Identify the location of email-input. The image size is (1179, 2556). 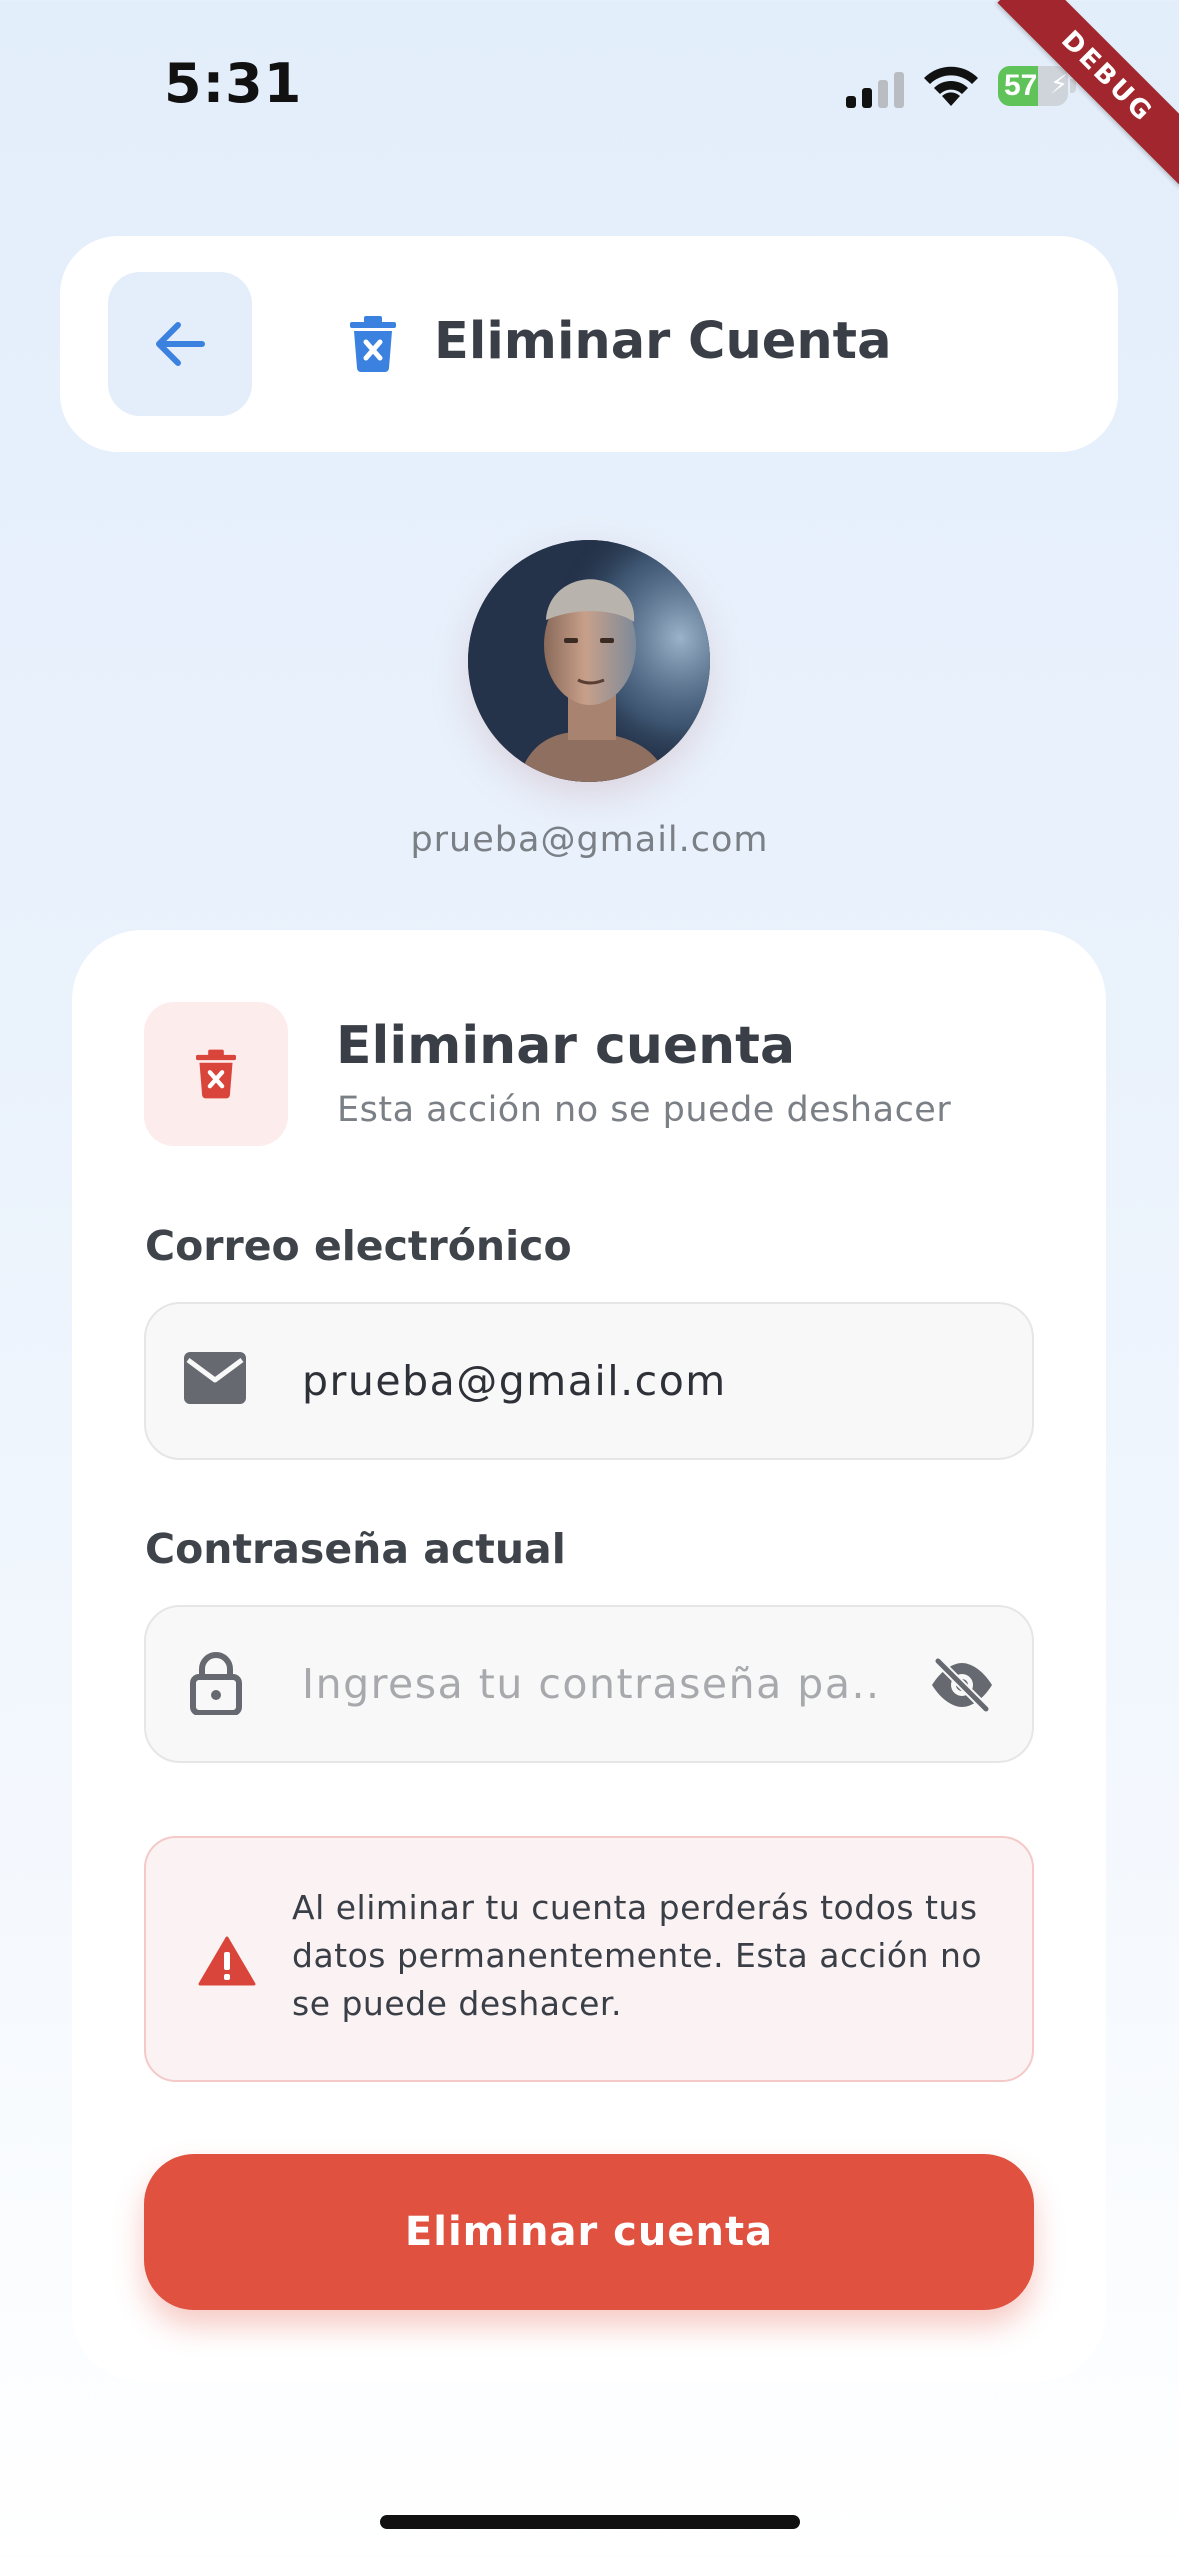
(592, 1381).